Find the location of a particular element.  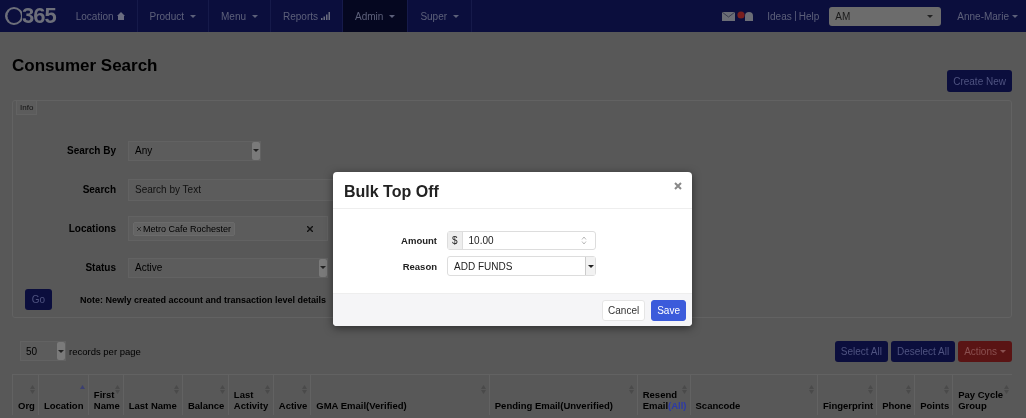

field-label: Status is located at coordinates (100, 267).